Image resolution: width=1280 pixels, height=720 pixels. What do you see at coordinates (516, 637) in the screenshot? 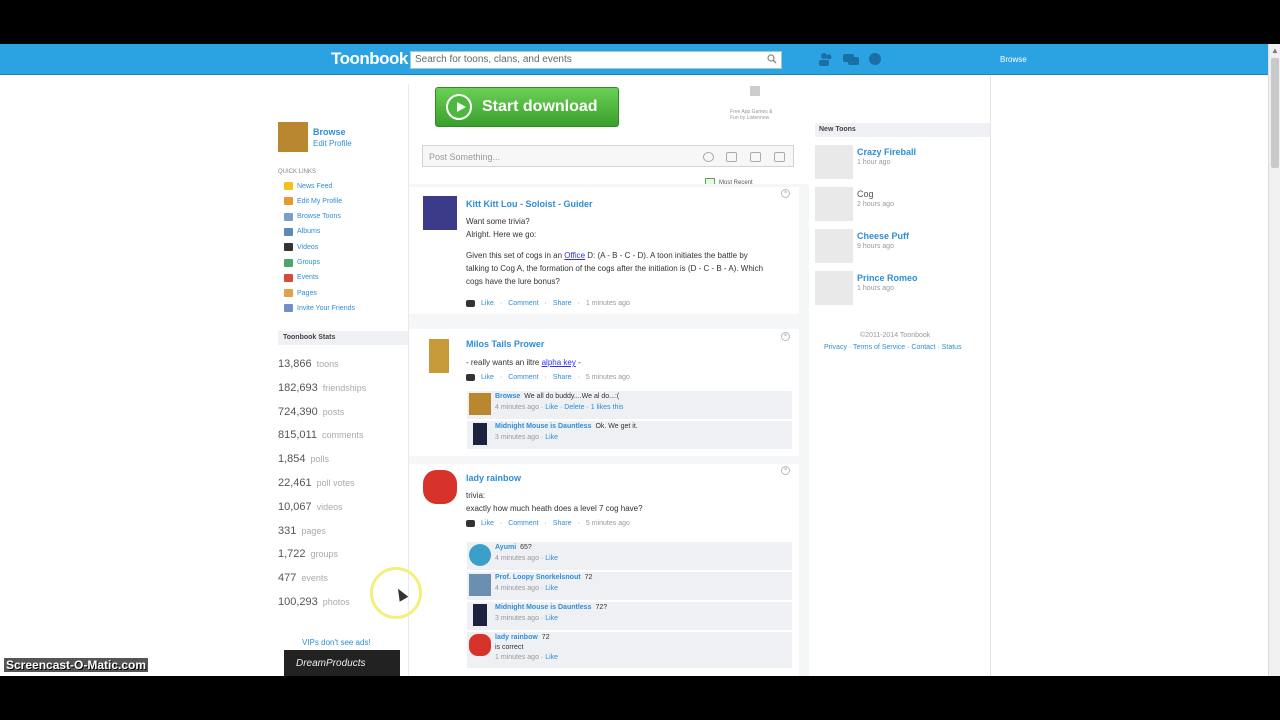
I see `comment-author: lady rainbow` at bounding box center [516, 637].